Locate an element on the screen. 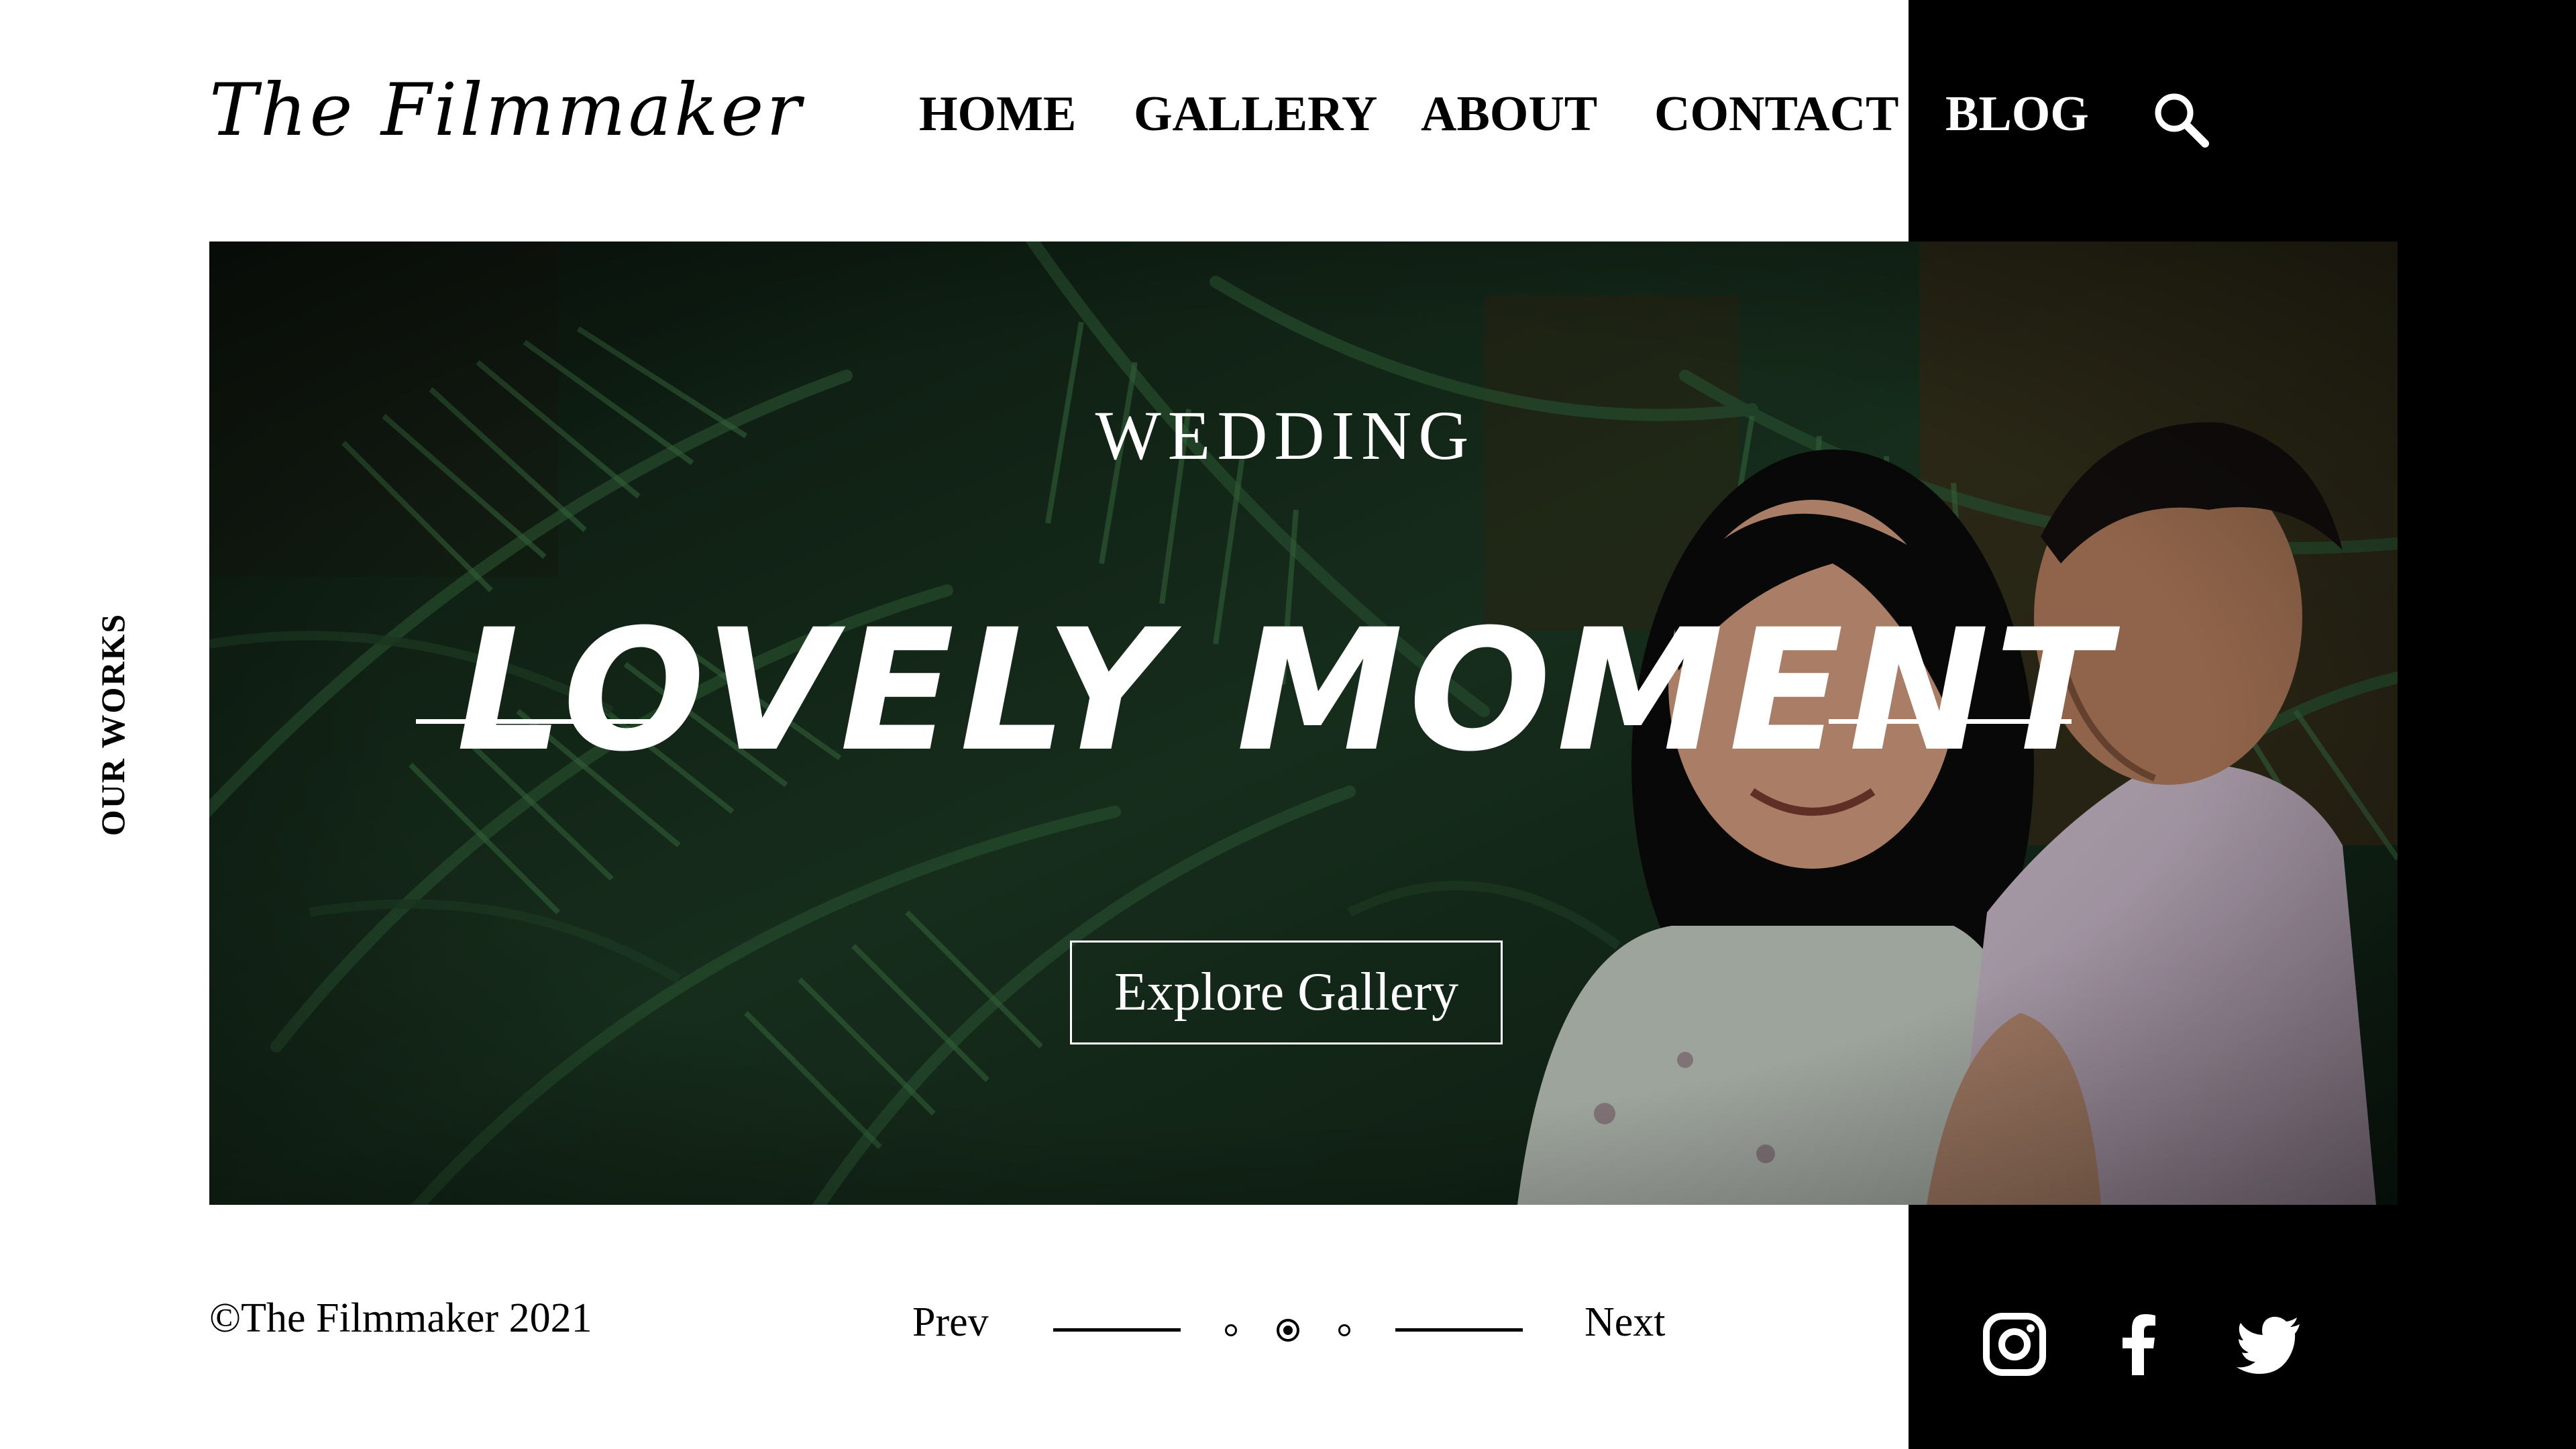 This screenshot has height=1449, width=2576. pager-line-left is located at coordinates (1117, 1330).